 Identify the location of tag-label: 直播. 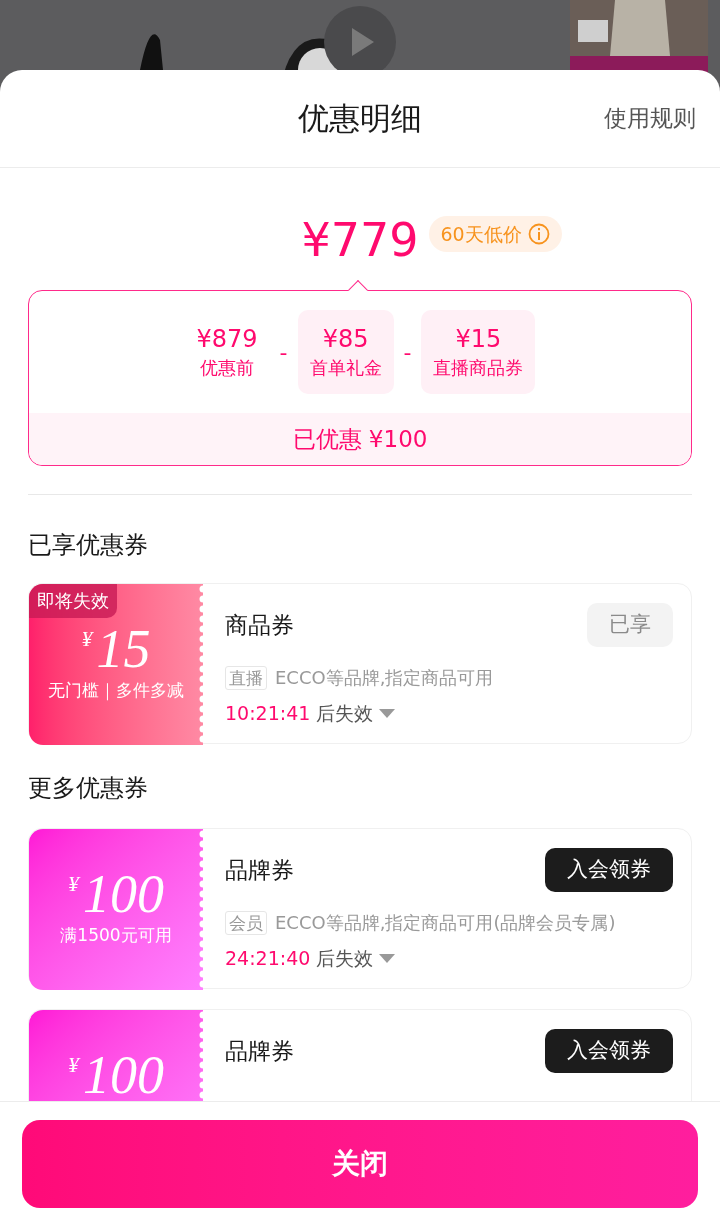
(246, 677).